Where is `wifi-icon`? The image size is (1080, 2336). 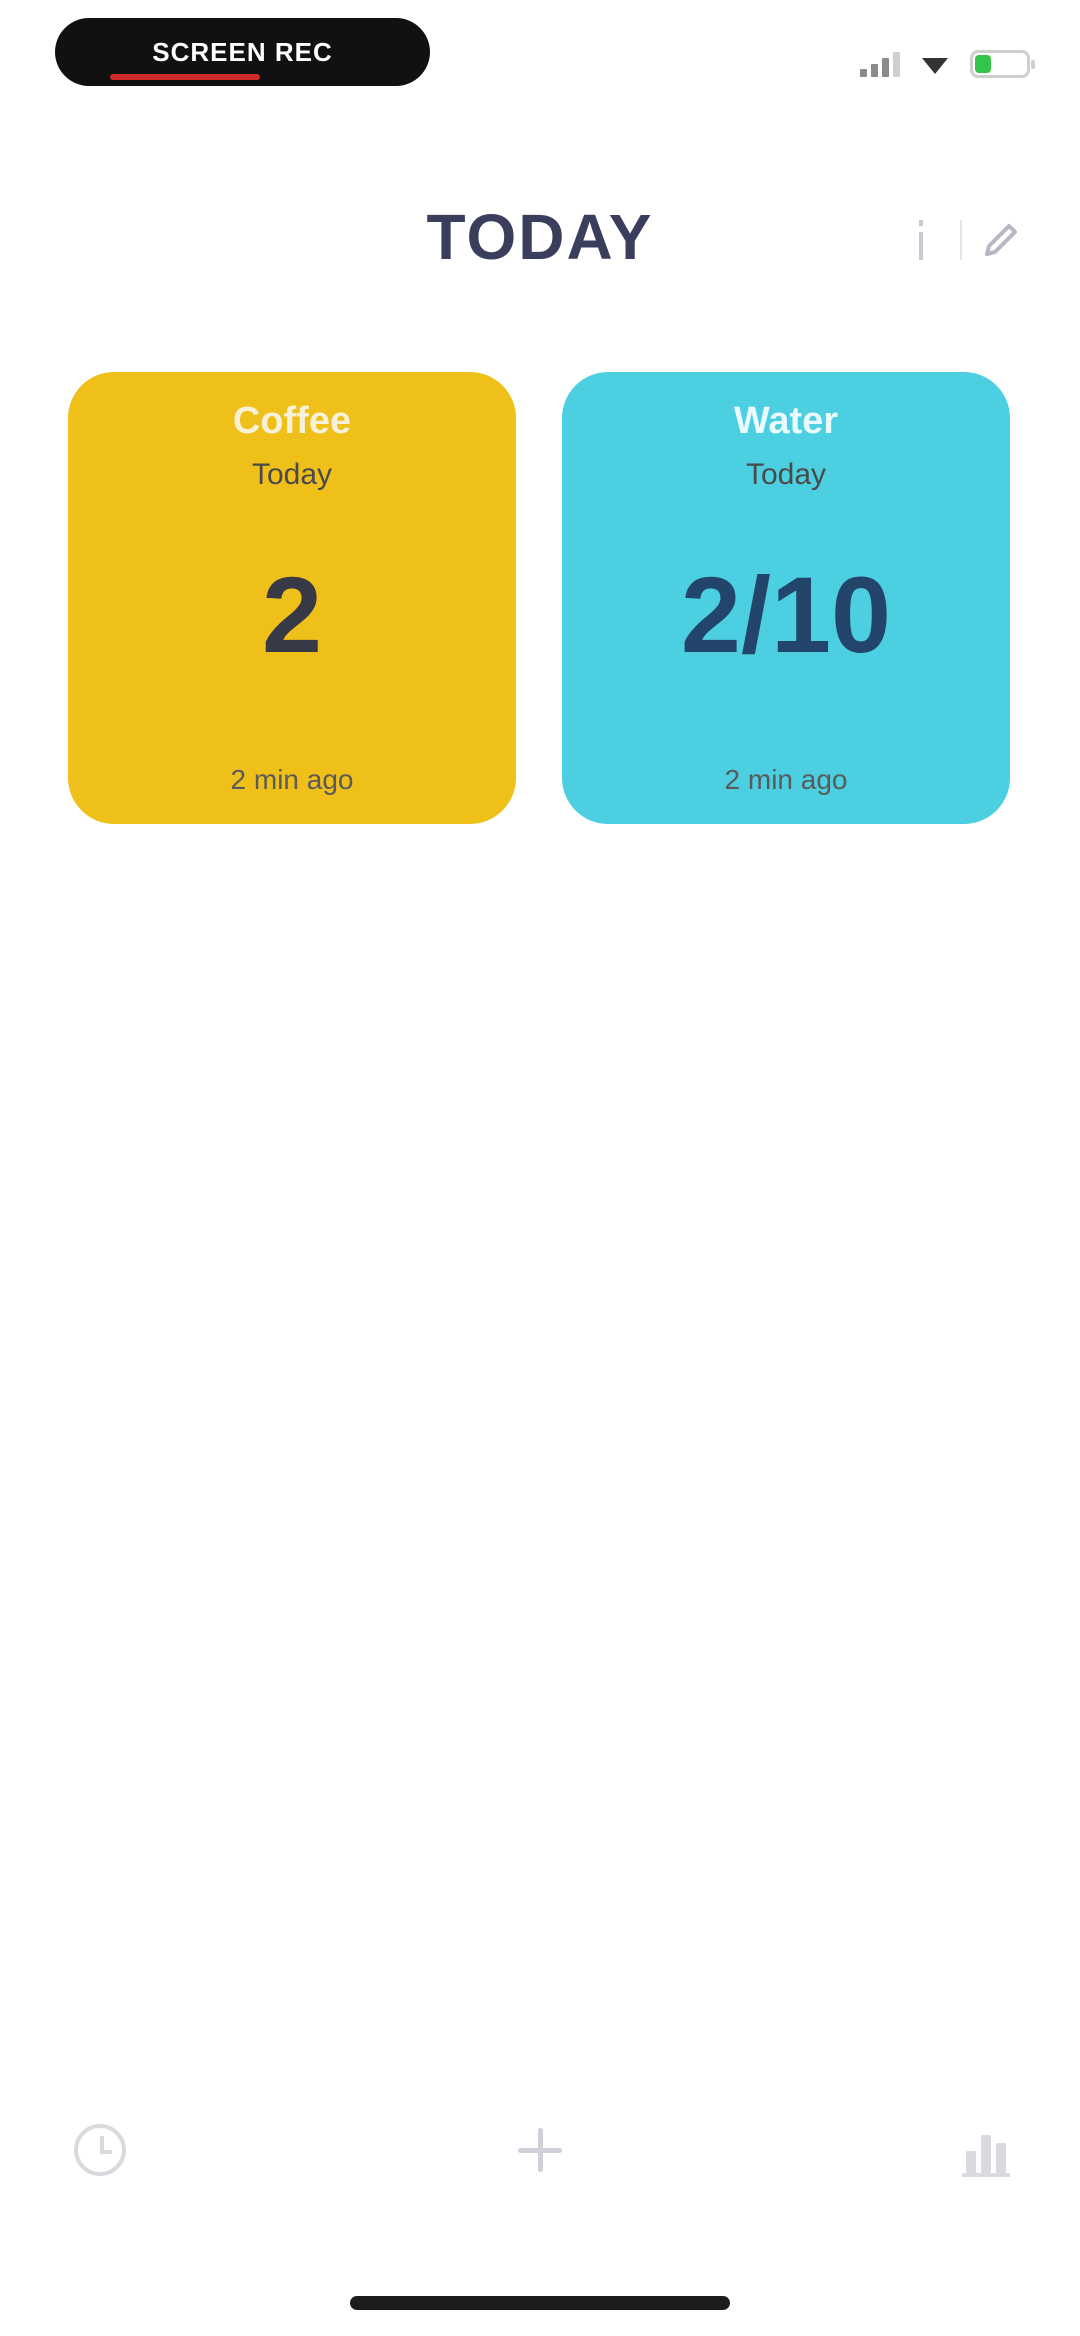
wifi-icon is located at coordinates (935, 64).